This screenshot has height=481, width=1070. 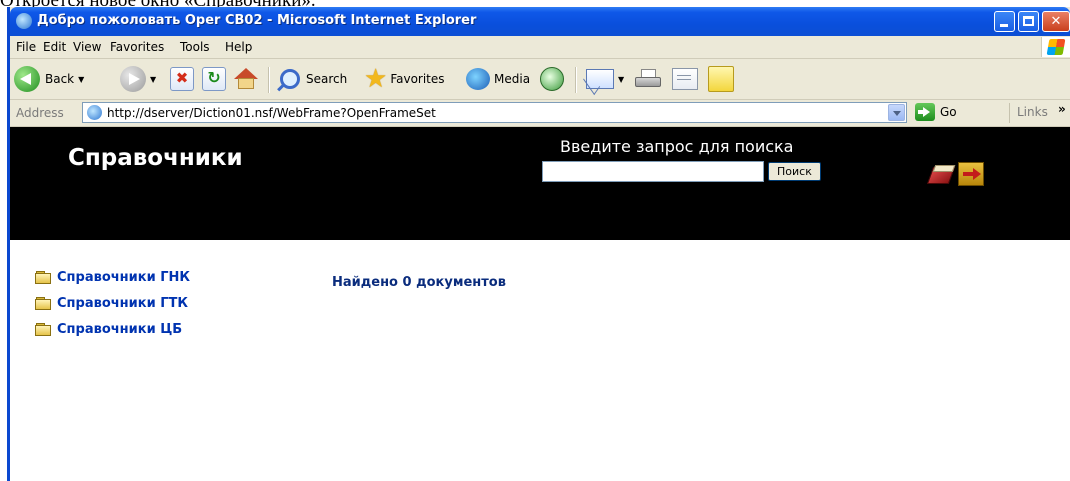 I want to click on search-label: Search, so click(x=327, y=79).